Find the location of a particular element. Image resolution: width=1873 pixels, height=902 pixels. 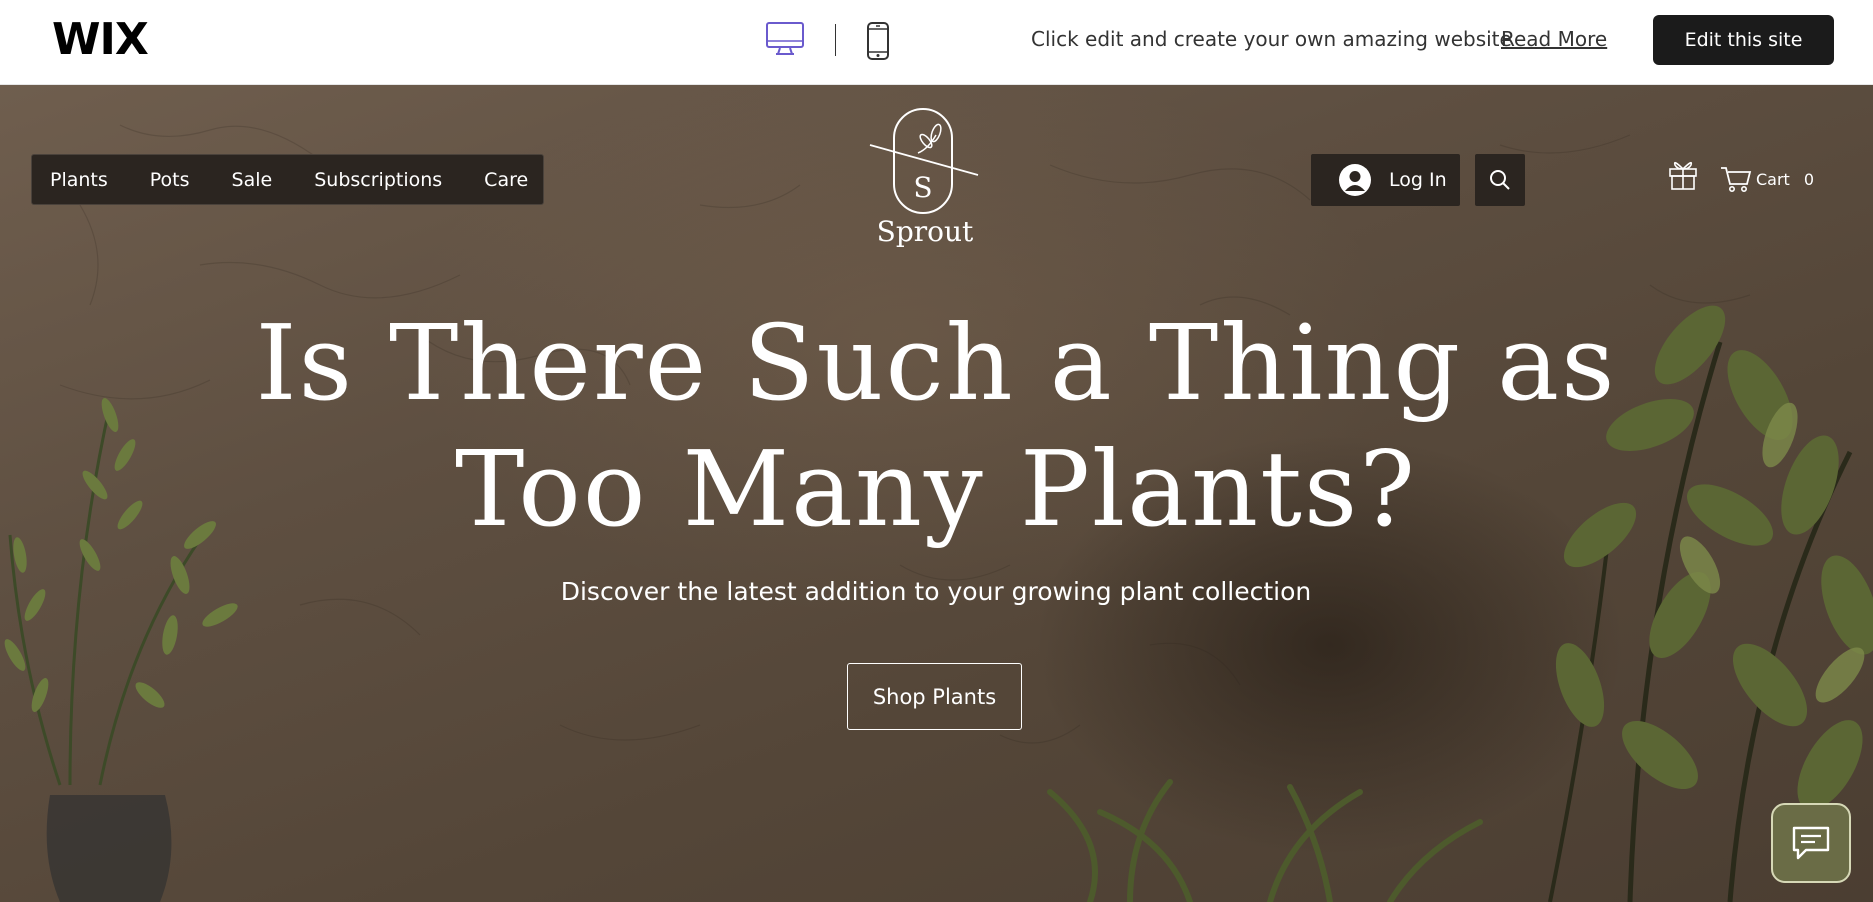

mobile-icon is located at coordinates (878, 41).